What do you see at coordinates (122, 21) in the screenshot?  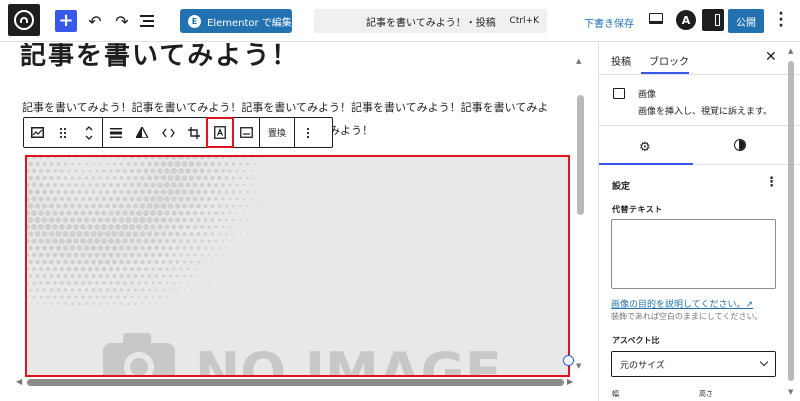 I see `redo-icon: ↷` at bounding box center [122, 21].